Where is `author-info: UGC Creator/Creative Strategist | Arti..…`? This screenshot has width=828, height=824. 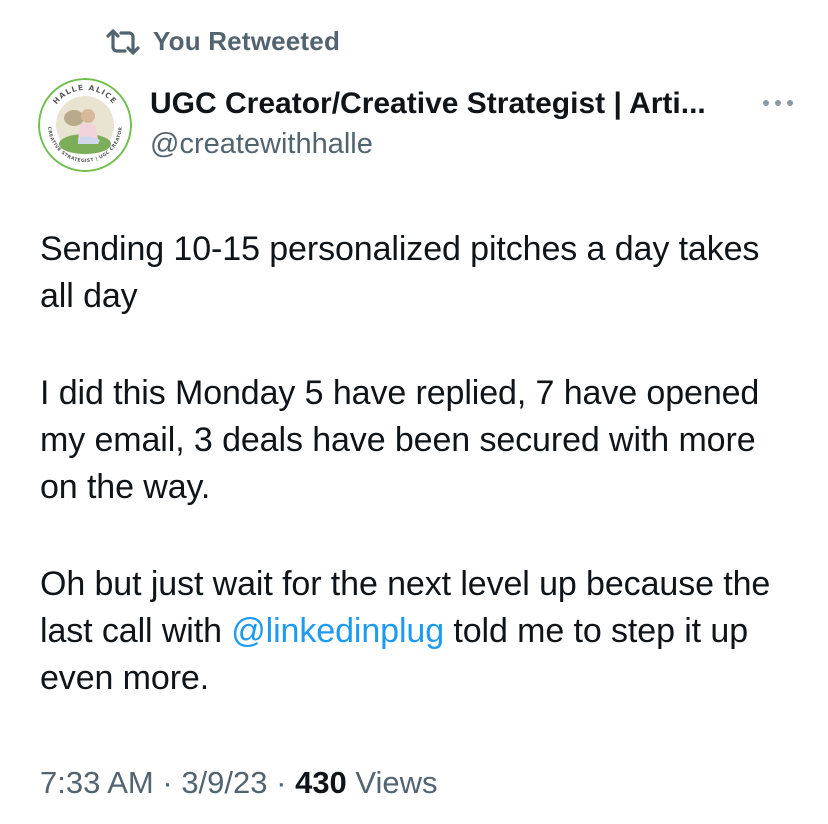 author-info: UGC Creator/Creative Strategist | Arti..… is located at coordinates (450, 124).